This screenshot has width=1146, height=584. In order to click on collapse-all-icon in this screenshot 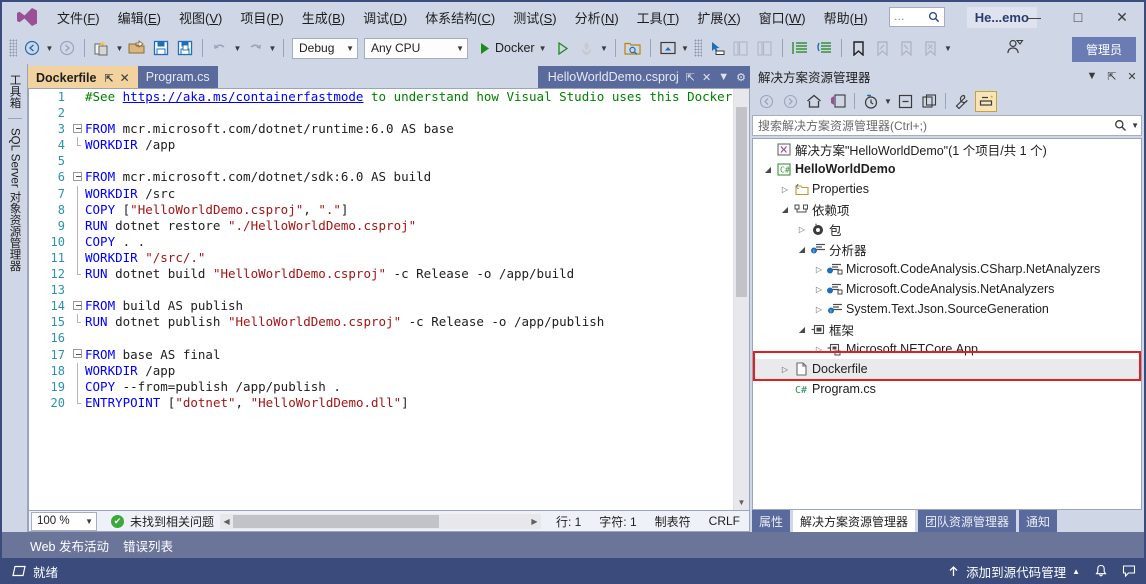, I will do `click(905, 101)`.